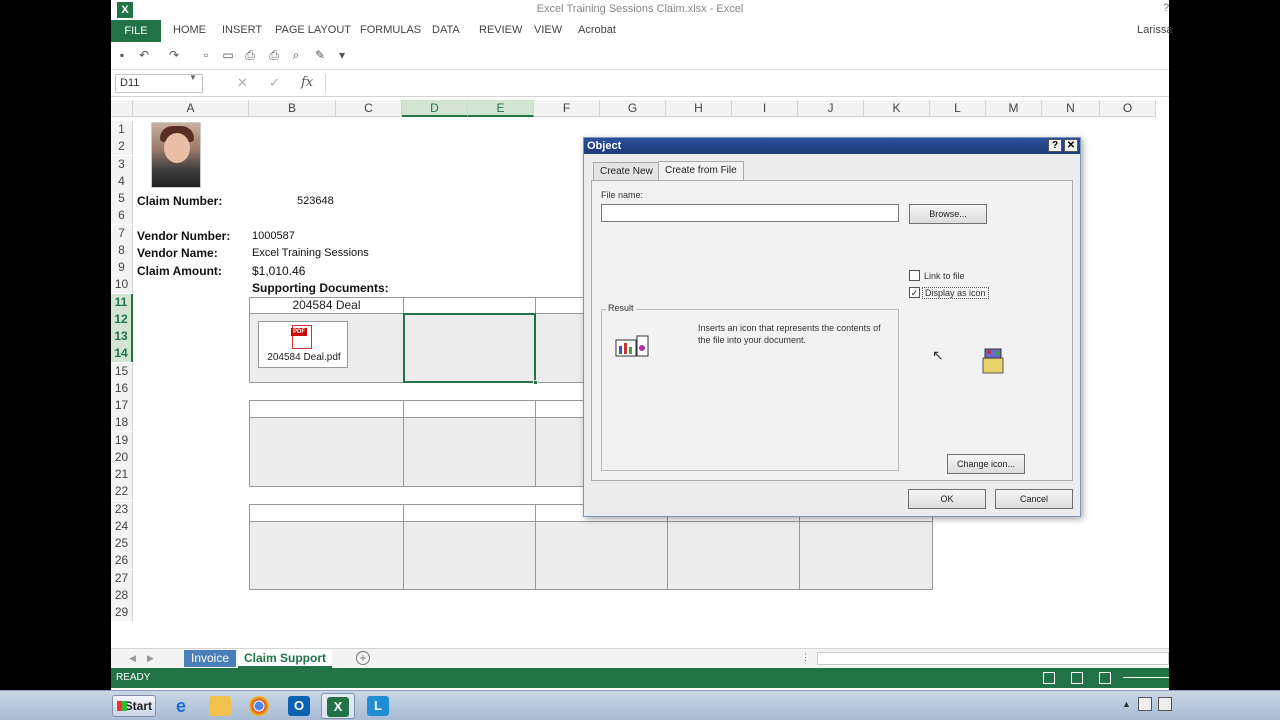  I want to click on fill-handle, so click(535, 382).